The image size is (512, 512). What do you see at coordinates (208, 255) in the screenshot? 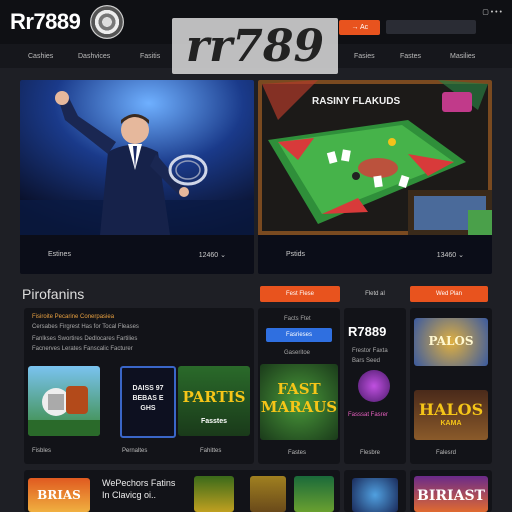
I see `hero-left-number: 12460` at bounding box center [208, 255].